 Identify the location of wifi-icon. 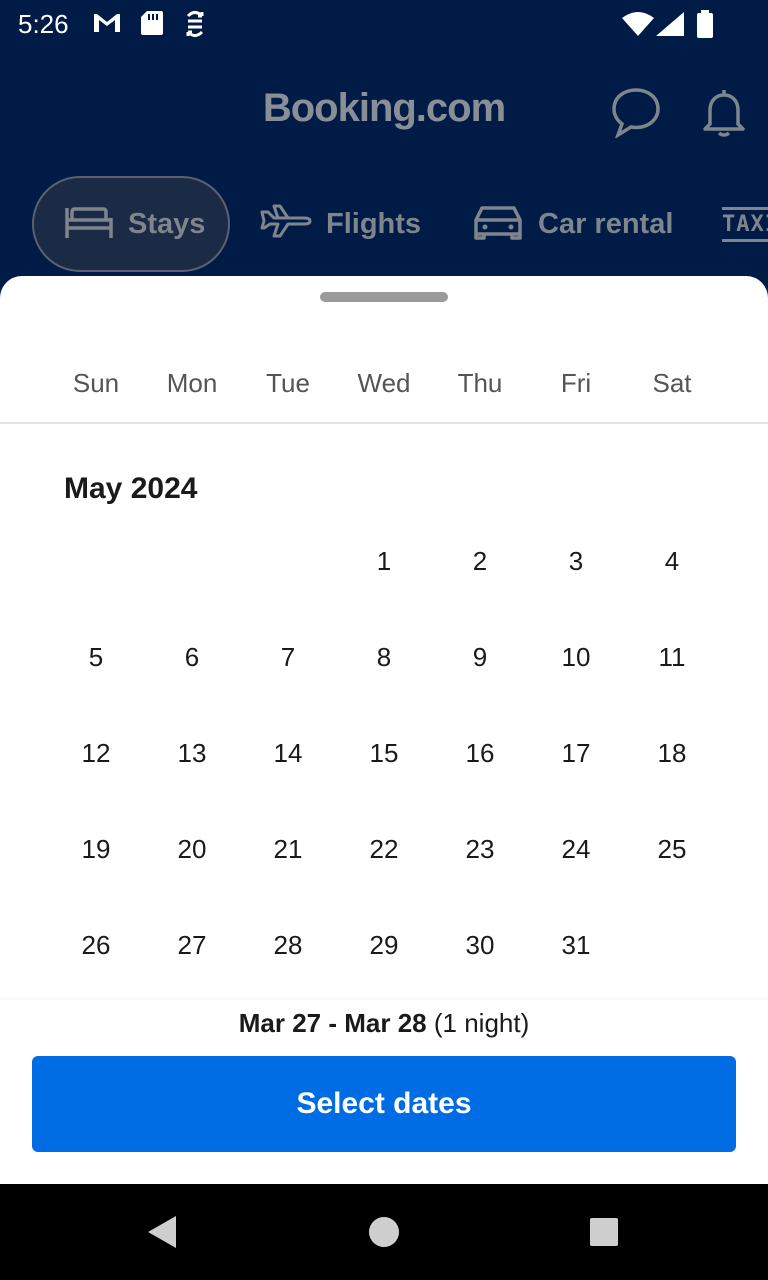
(638, 26).